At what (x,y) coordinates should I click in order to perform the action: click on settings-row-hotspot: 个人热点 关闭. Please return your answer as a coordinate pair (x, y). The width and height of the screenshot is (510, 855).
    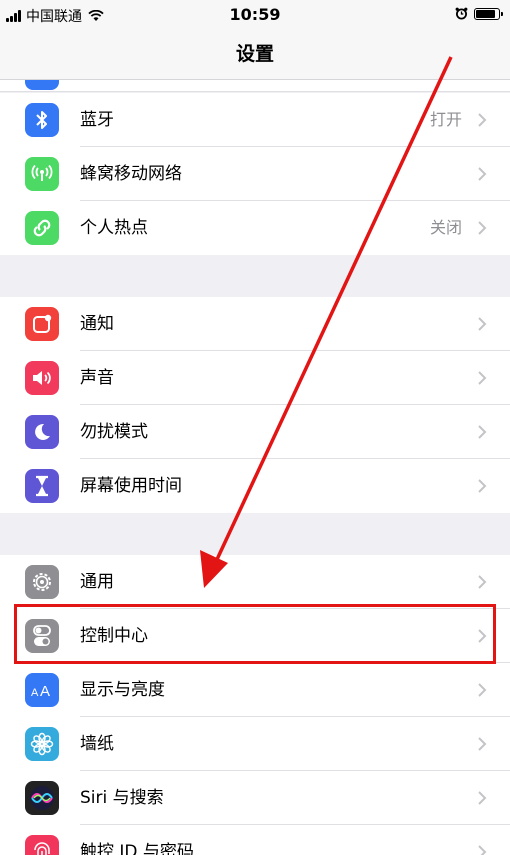
    Looking at the image, I should click on (255, 228).